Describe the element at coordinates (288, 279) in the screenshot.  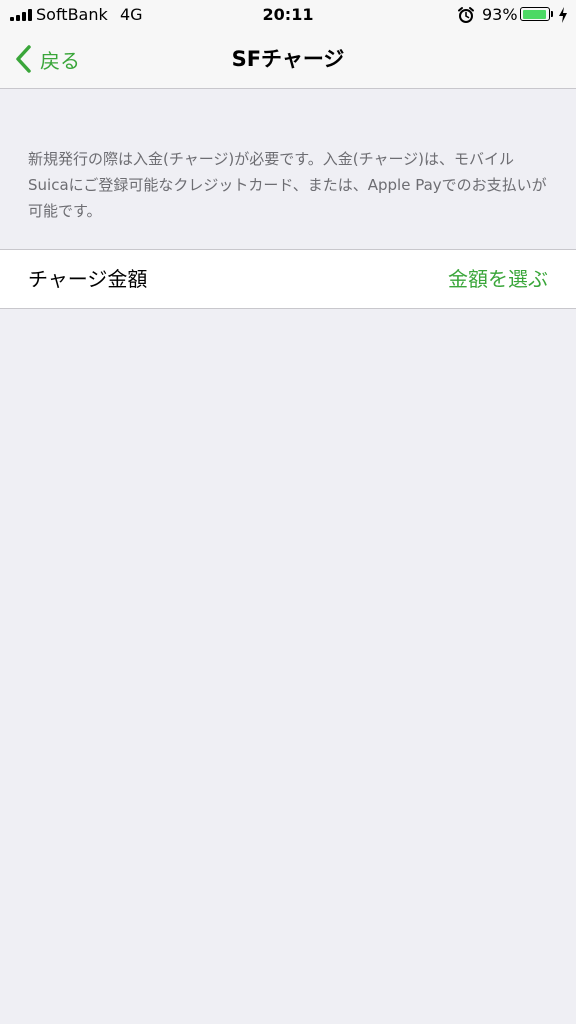
I see `charge-amount-row: チャージ金額 金額を選ぶ` at that location.